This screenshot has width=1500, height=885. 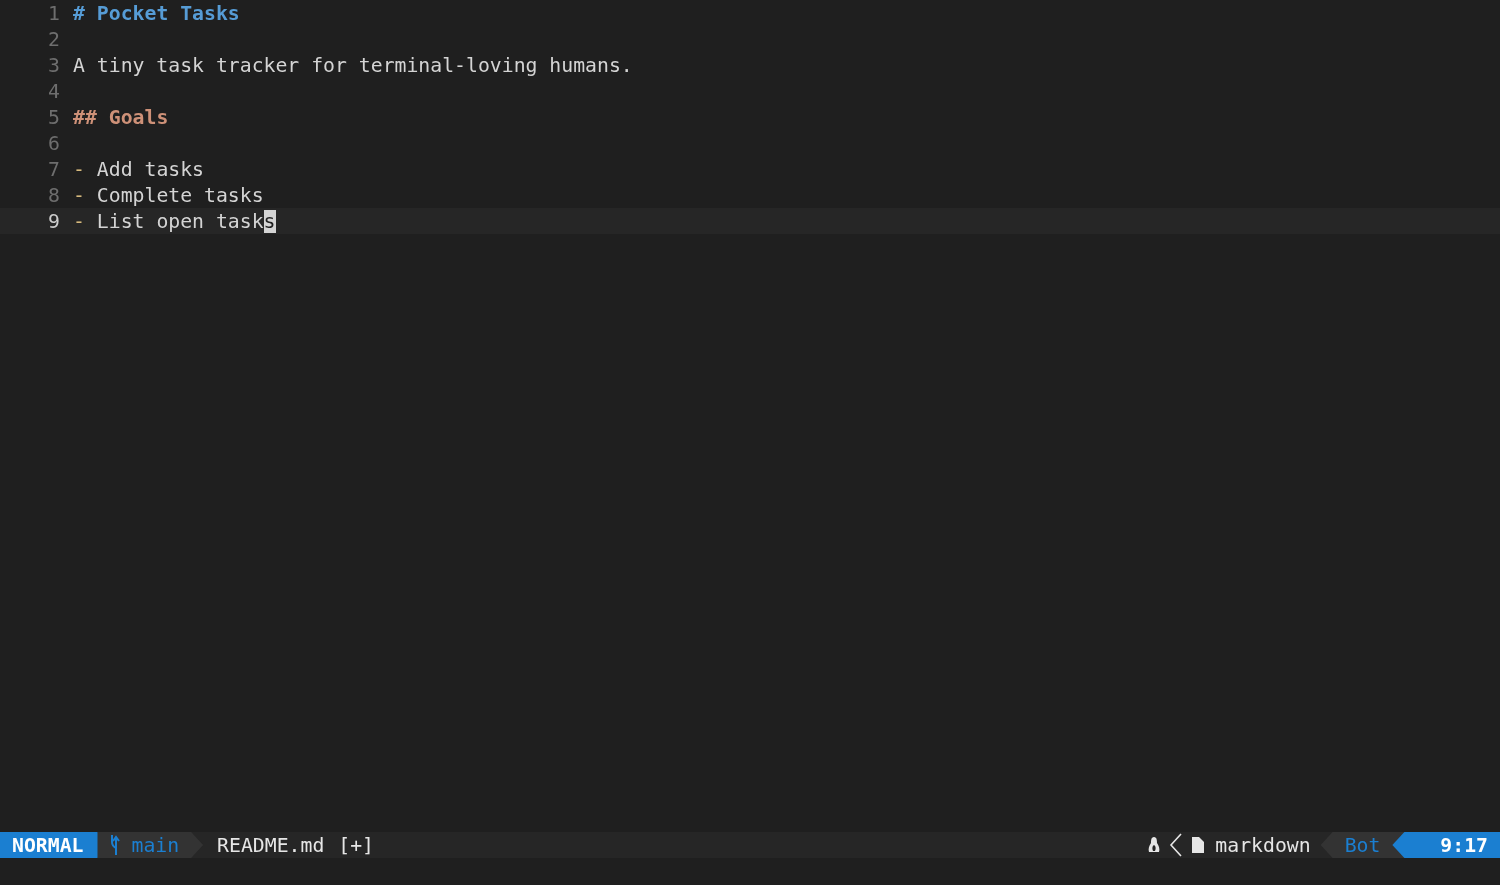 I want to click on file-type: markdown, so click(x=1263, y=845).